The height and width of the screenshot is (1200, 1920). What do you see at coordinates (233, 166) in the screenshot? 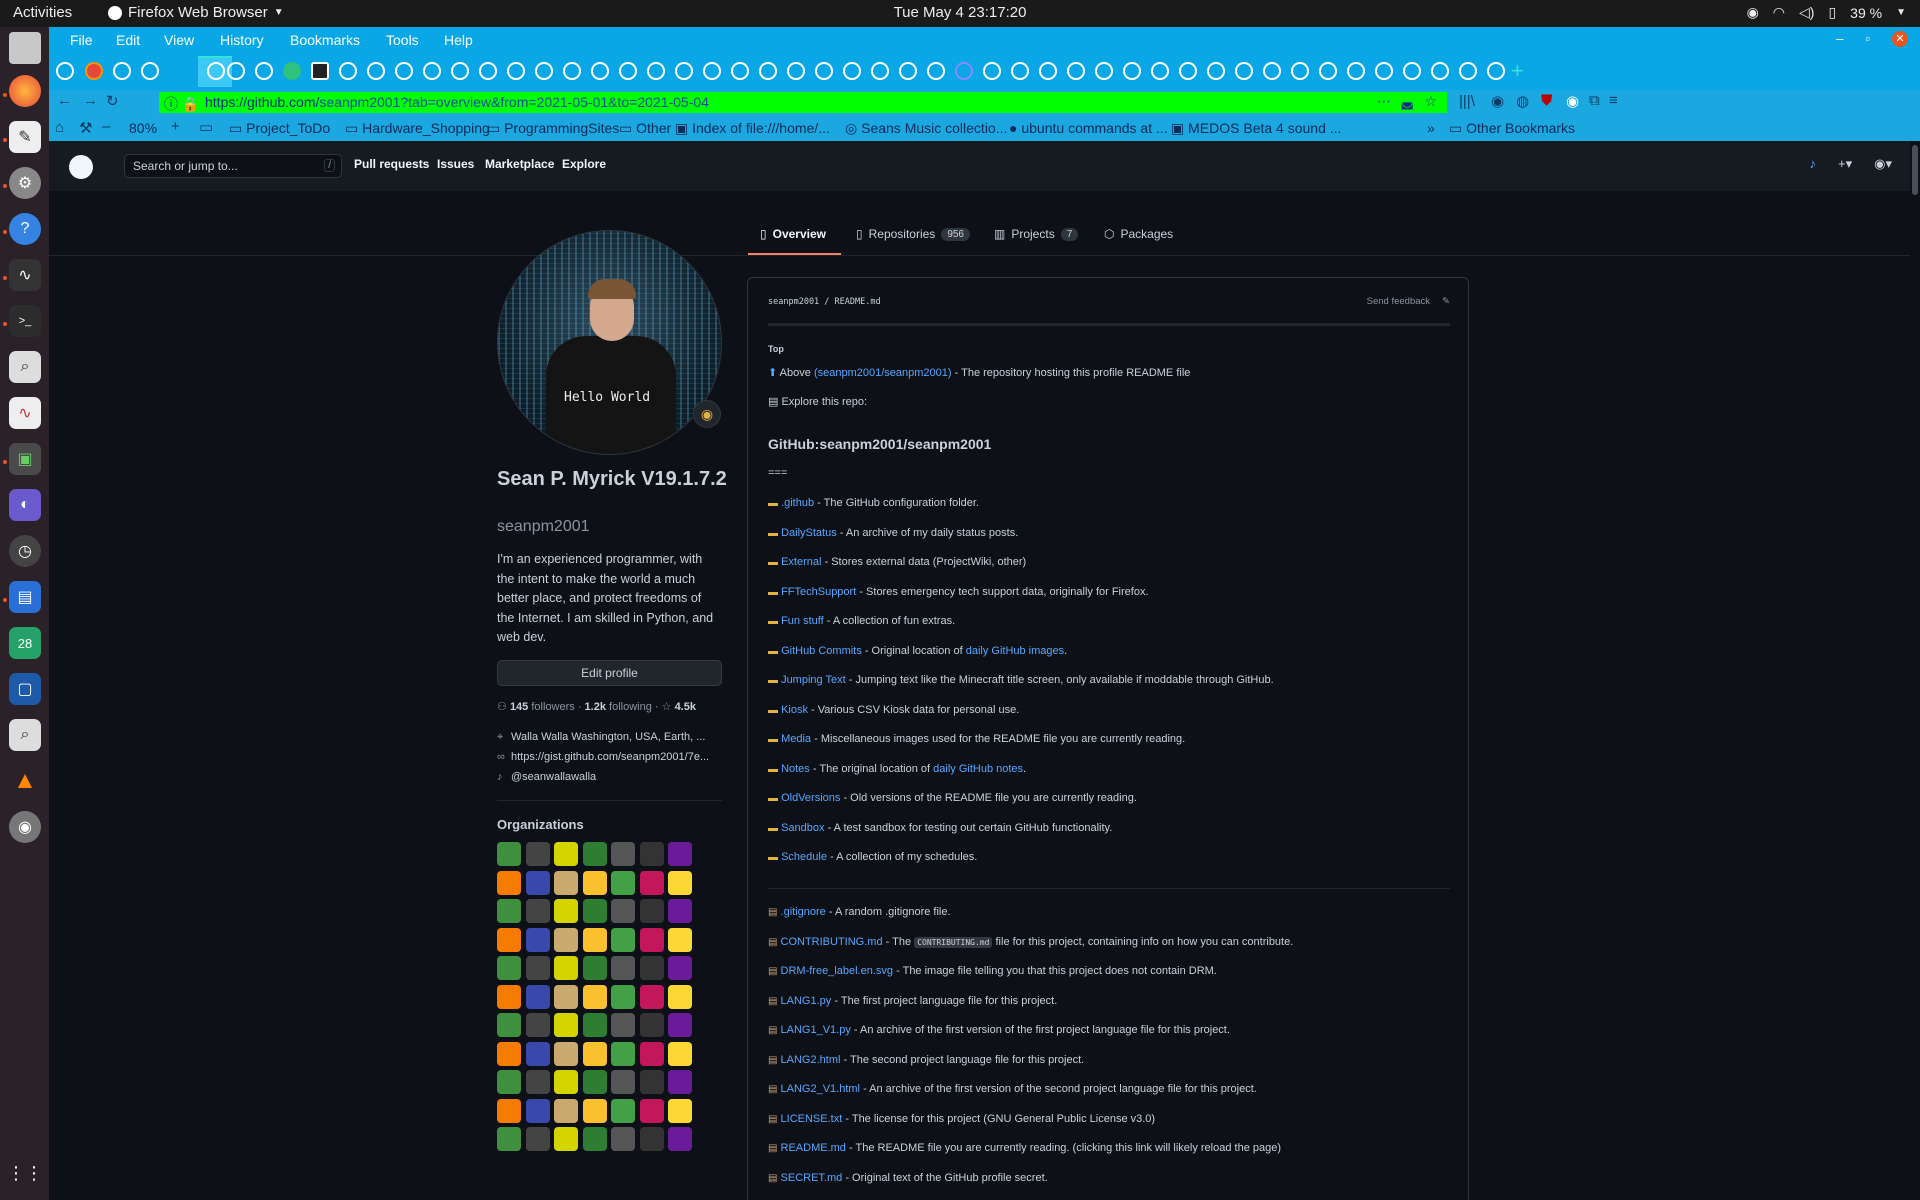
I see `search-input: Search or jump to... /` at bounding box center [233, 166].